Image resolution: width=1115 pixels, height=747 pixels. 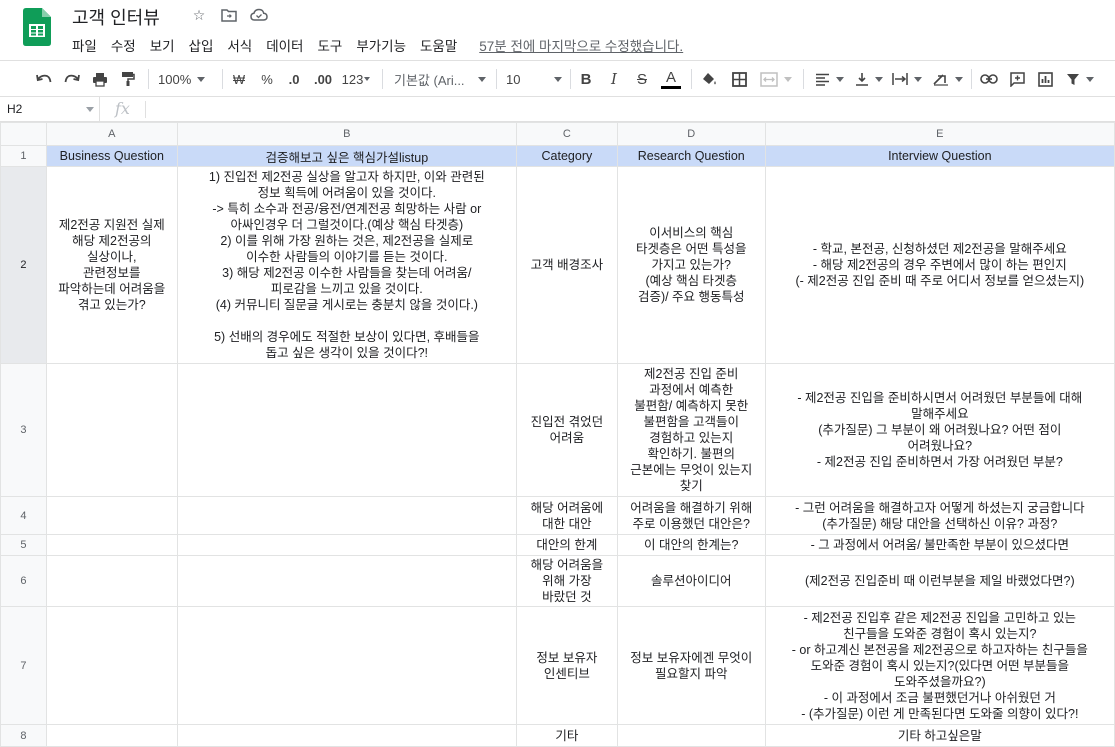 I want to click on row-header-1: 1, so click(x=23, y=156).